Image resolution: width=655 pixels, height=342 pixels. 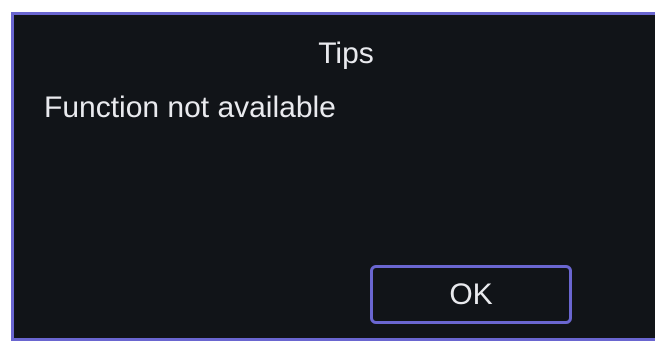 I want to click on dialog-message: Function not available, so click(x=190, y=107).